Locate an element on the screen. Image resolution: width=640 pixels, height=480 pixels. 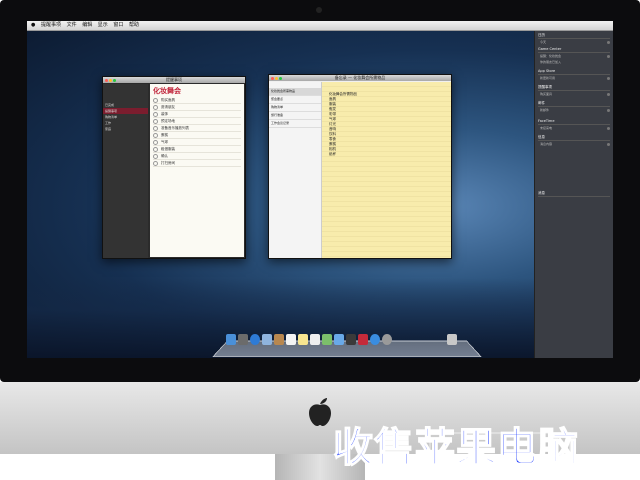
reminder-item: 蛋糕 is located at coordinates (197, 135).